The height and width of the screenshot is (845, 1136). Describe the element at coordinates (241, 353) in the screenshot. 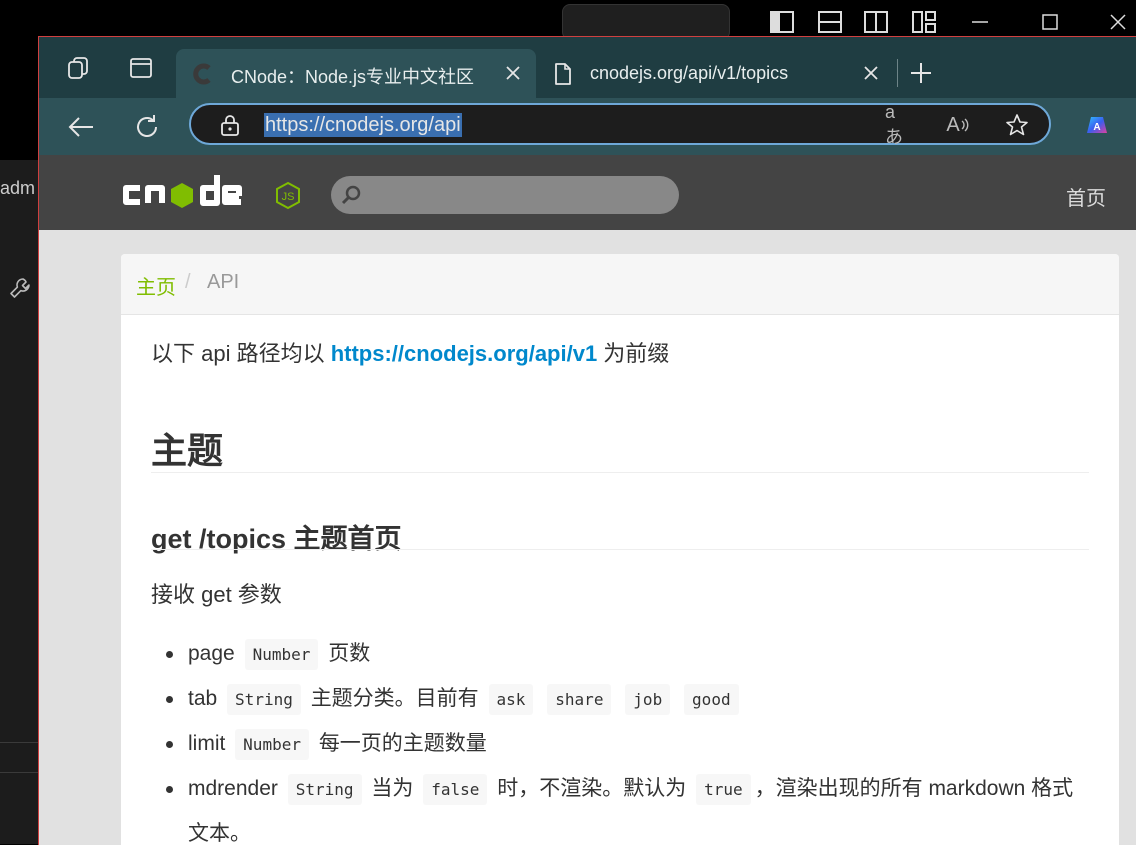

I see `intro-prefix-text: 以下 api 路径均以` at that location.